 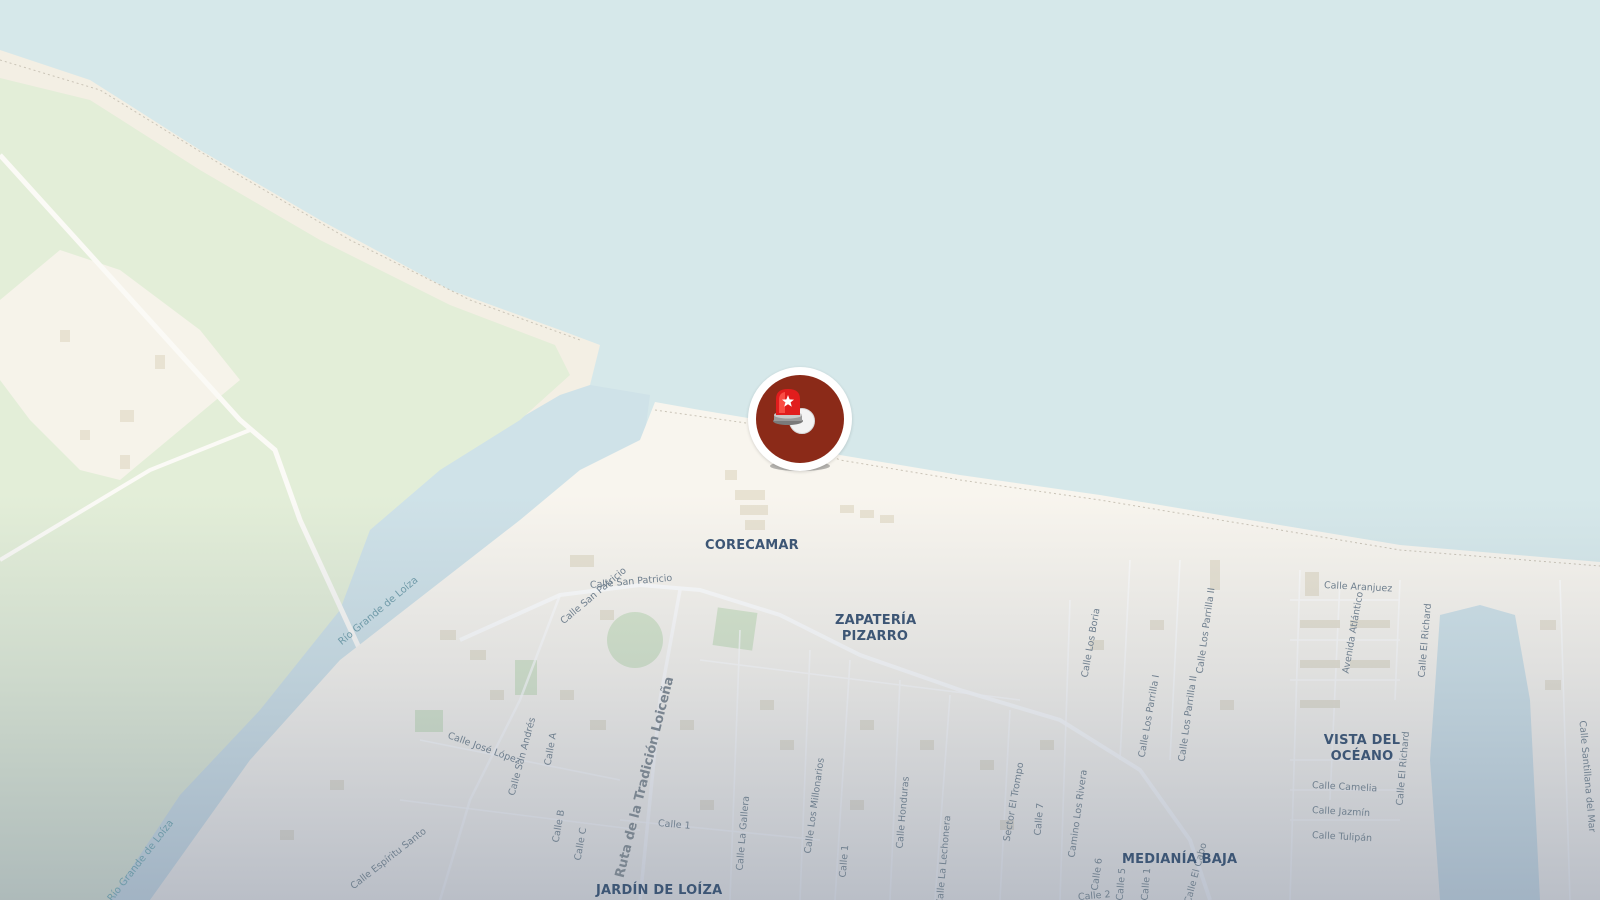 I want to click on area-label-group: ZAPATERÍA PIZARRO, so click(x=876, y=629).